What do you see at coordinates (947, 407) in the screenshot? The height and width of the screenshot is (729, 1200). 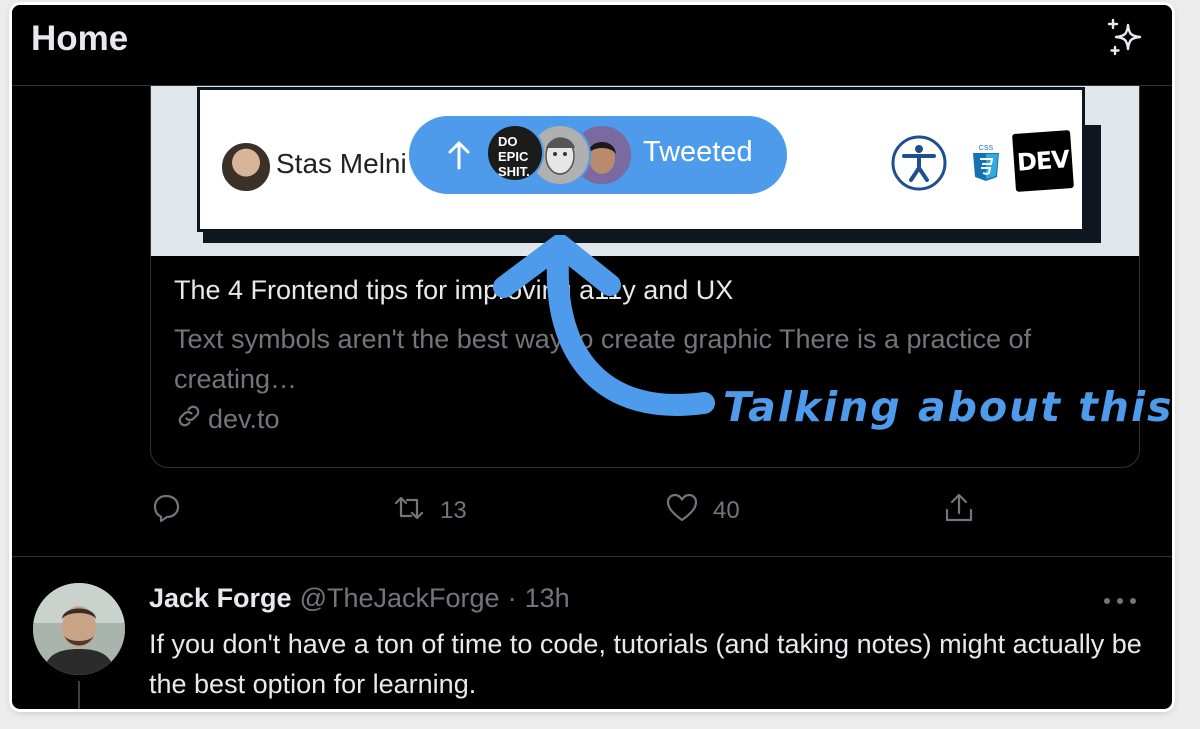 I see `annotation-text: Talking about this` at bounding box center [947, 407].